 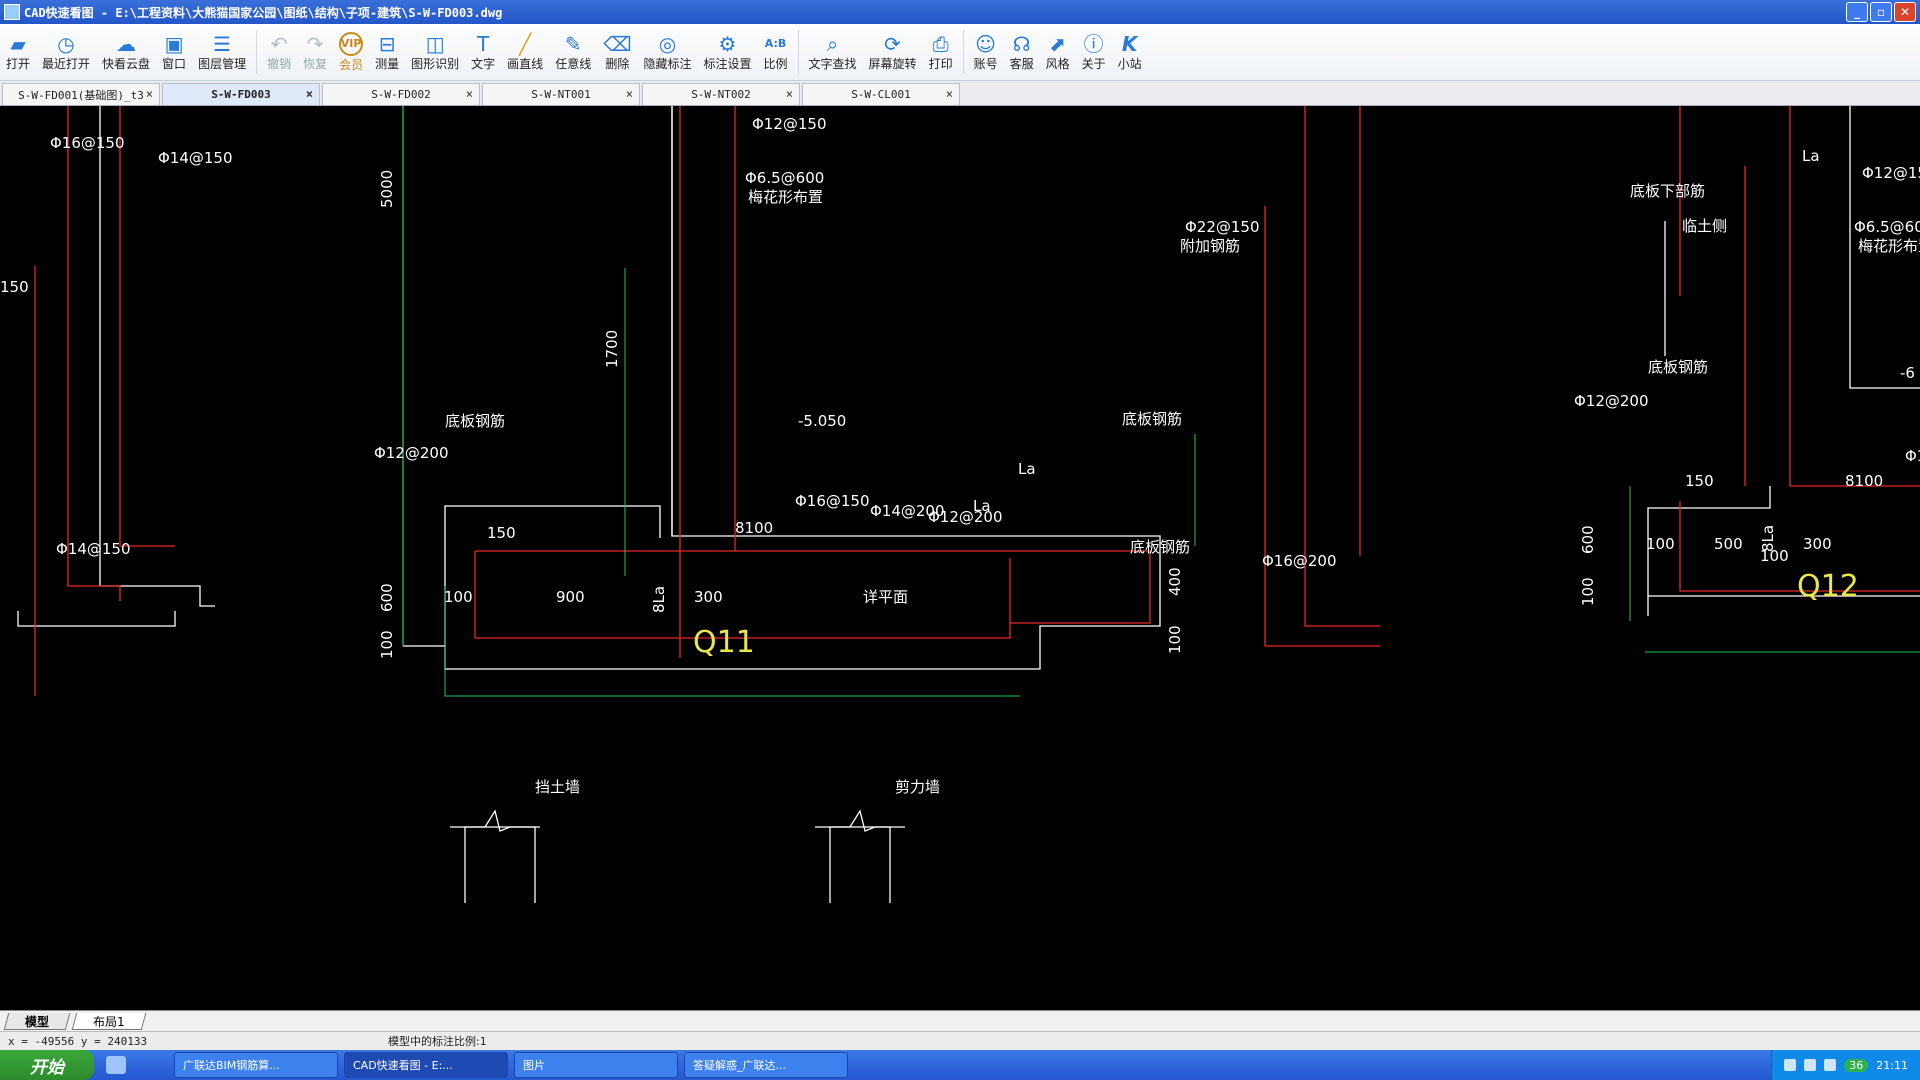 What do you see at coordinates (387, 43) in the screenshot?
I see `measure-icon: ⊟` at bounding box center [387, 43].